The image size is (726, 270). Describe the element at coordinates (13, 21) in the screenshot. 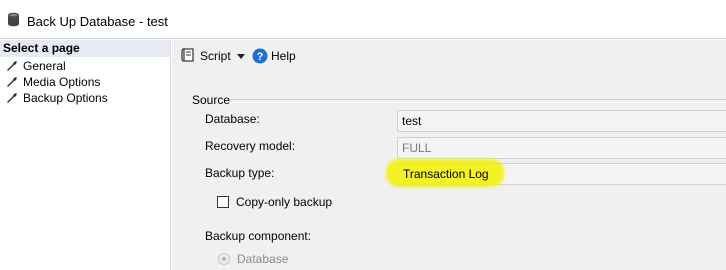

I see `database-icon` at that location.